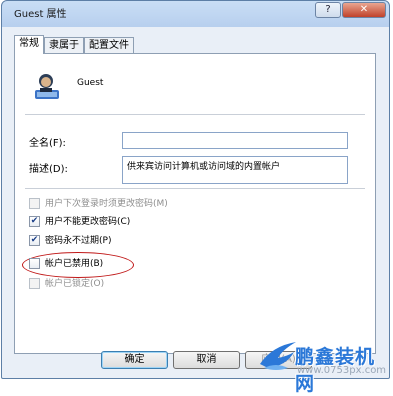  I want to click on tab-member-of: 隶属于, so click(64, 45).